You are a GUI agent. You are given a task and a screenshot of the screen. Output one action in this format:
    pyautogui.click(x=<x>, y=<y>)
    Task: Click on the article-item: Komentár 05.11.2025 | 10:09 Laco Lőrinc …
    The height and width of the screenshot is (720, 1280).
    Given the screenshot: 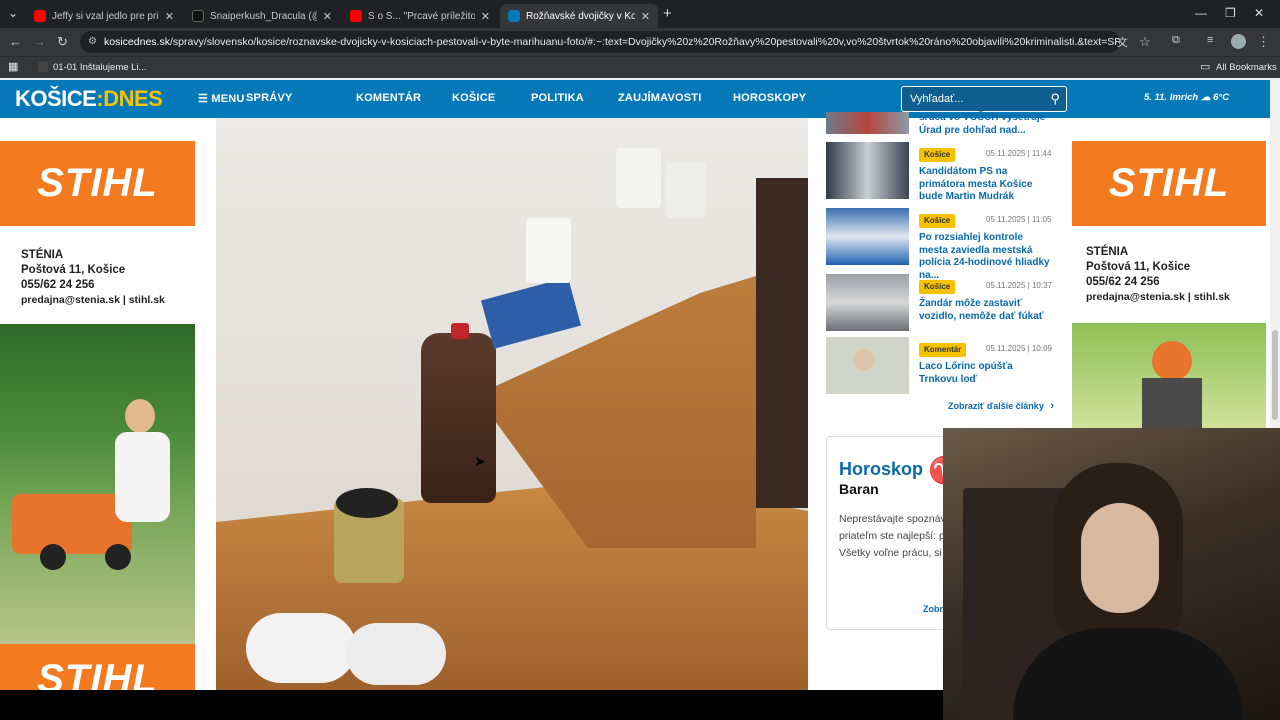 What is the action you would take?
    pyautogui.click(x=941, y=367)
    